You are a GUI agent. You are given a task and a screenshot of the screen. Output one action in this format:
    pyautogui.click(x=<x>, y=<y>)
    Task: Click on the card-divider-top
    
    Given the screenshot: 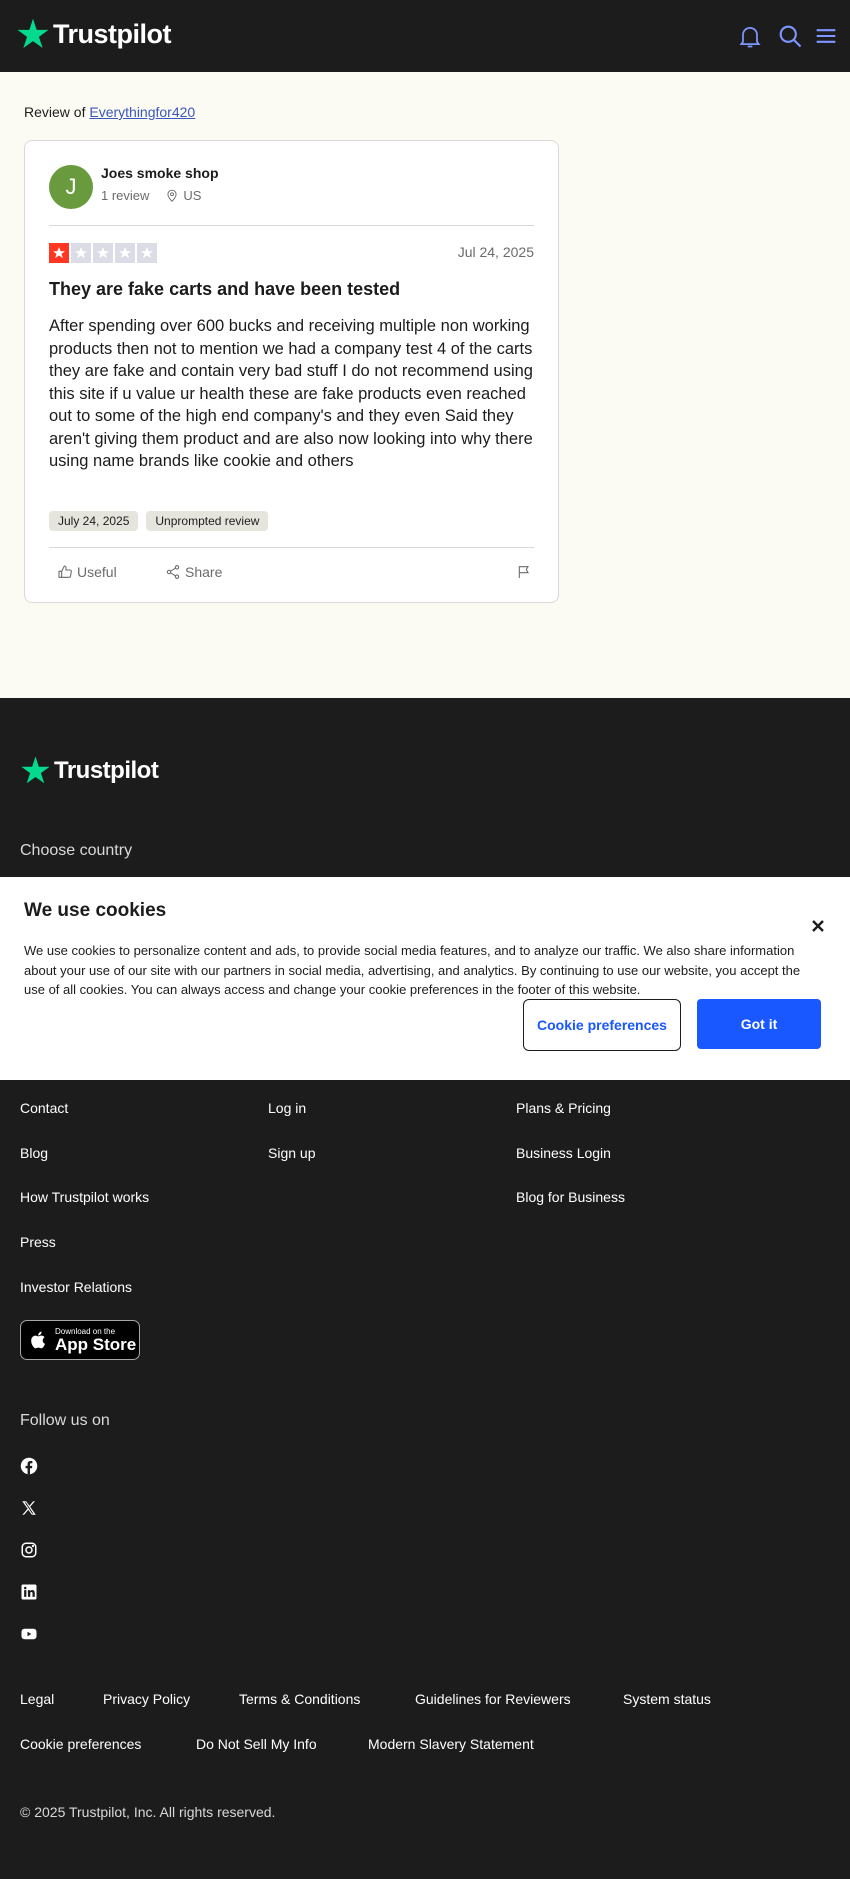 What is the action you would take?
    pyautogui.click(x=291, y=225)
    